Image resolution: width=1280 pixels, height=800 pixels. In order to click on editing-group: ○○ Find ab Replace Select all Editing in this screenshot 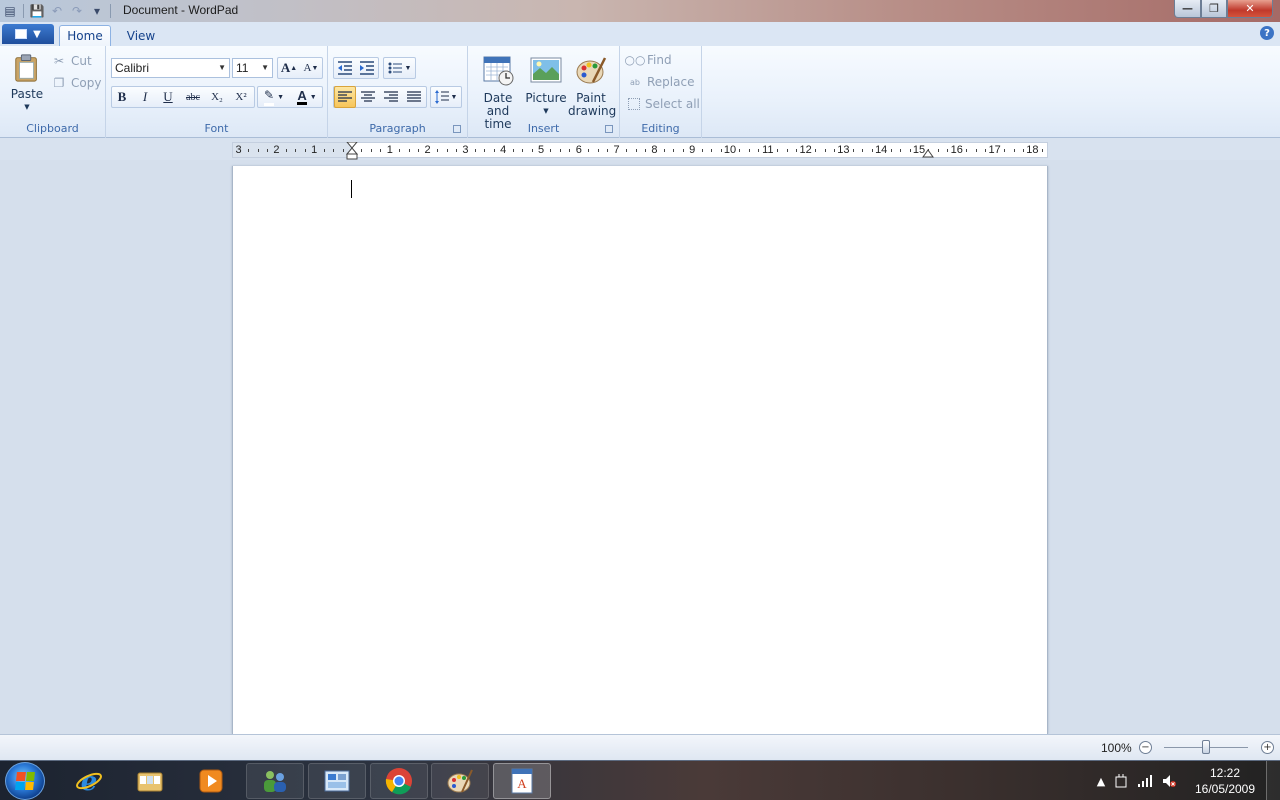, I will do `click(661, 92)`.